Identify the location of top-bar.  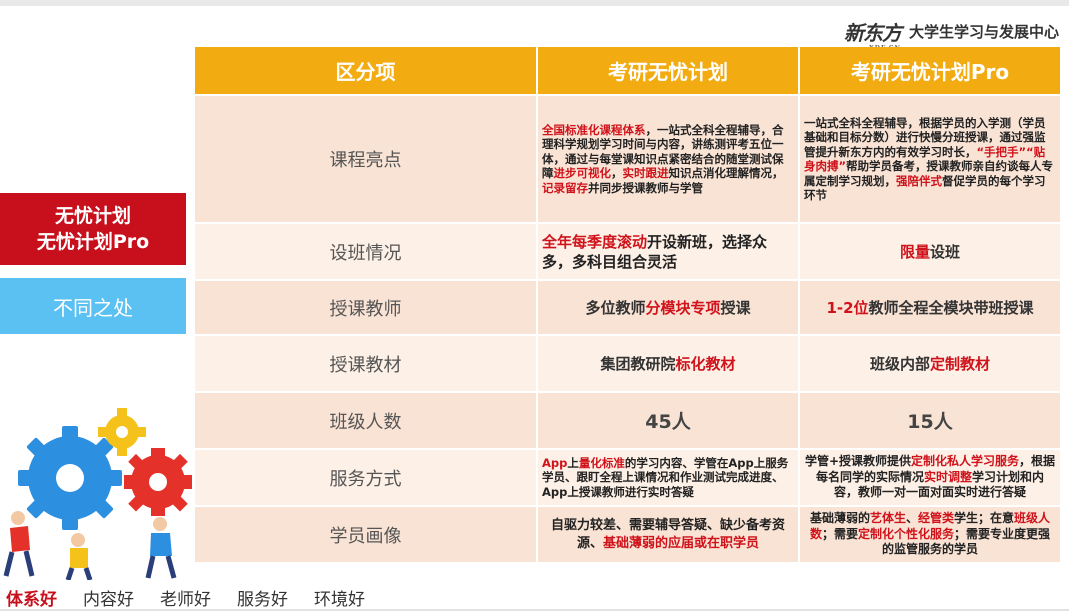
(534, 3).